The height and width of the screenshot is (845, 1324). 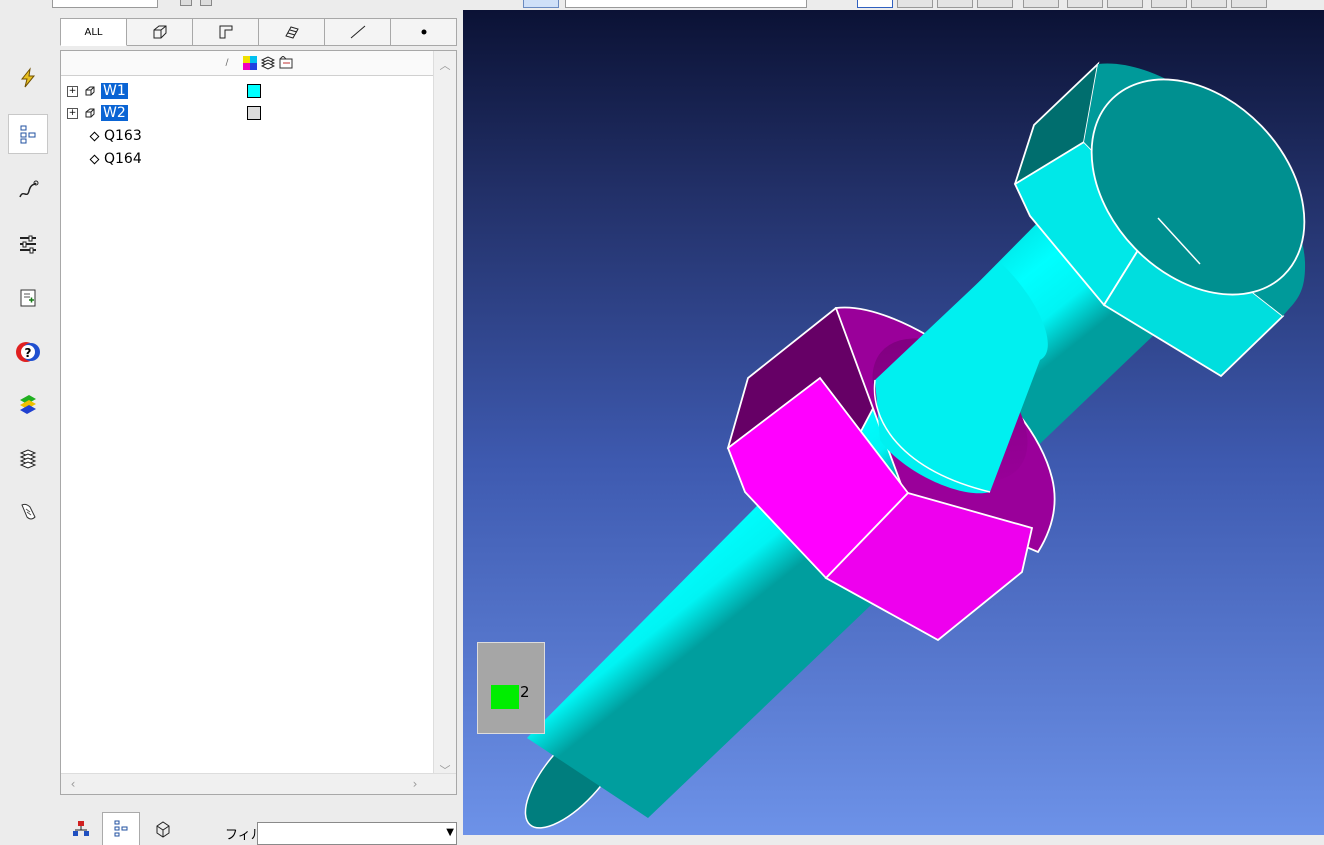 I want to click on tree-vertical-scrollbar: ︿ ﹀, so click(x=444, y=417).